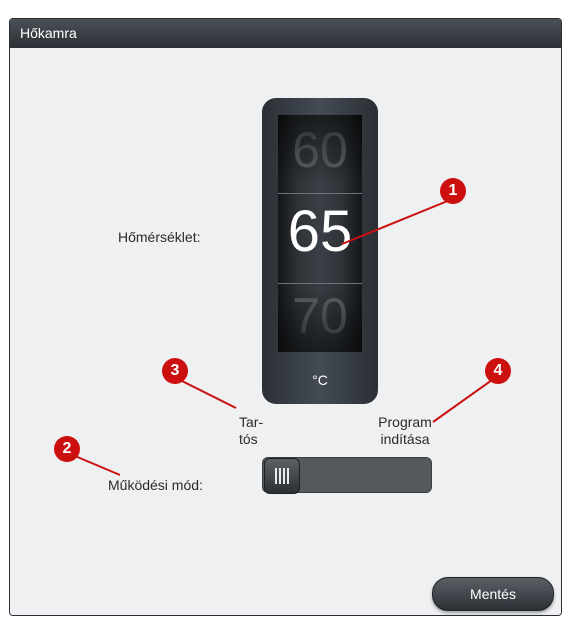 The height and width of the screenshot is (619, 568). Describe the element at coordinates (175, 371) in the screenshot. I see `callout-3: 3` at that location.